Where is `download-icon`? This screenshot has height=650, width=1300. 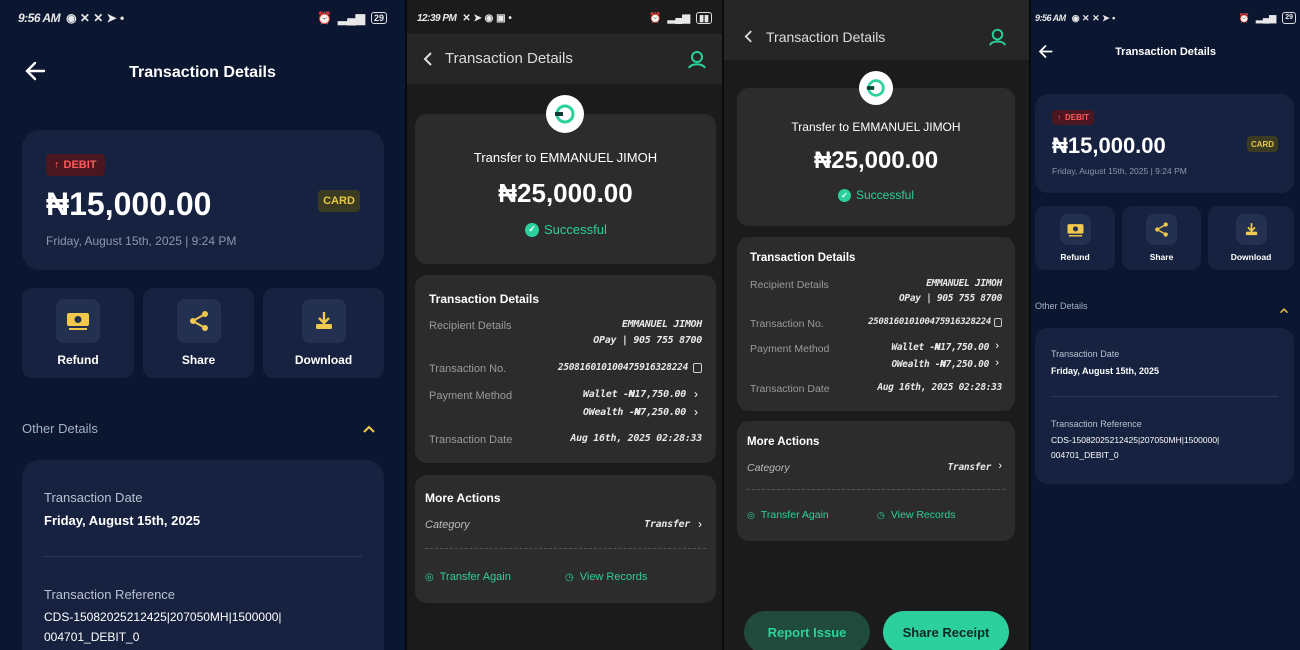
download-icon is located at coordinates (1251, 229).